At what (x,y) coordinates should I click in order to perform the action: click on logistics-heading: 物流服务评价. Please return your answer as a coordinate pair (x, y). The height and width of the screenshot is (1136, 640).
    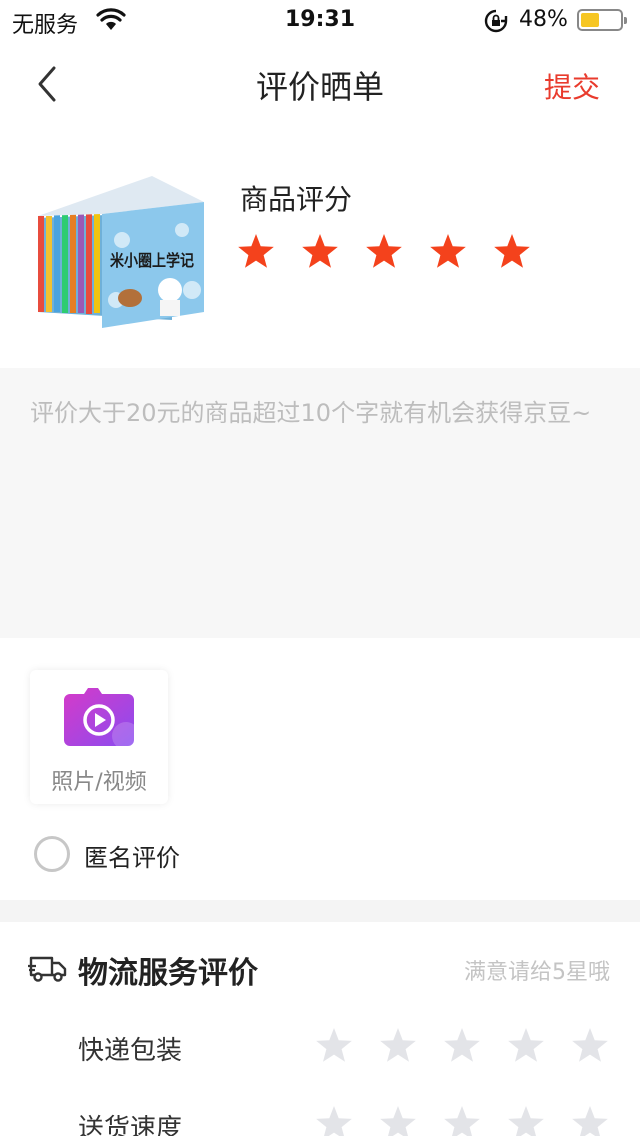
    Looking at the image, I should click on (168, 973).